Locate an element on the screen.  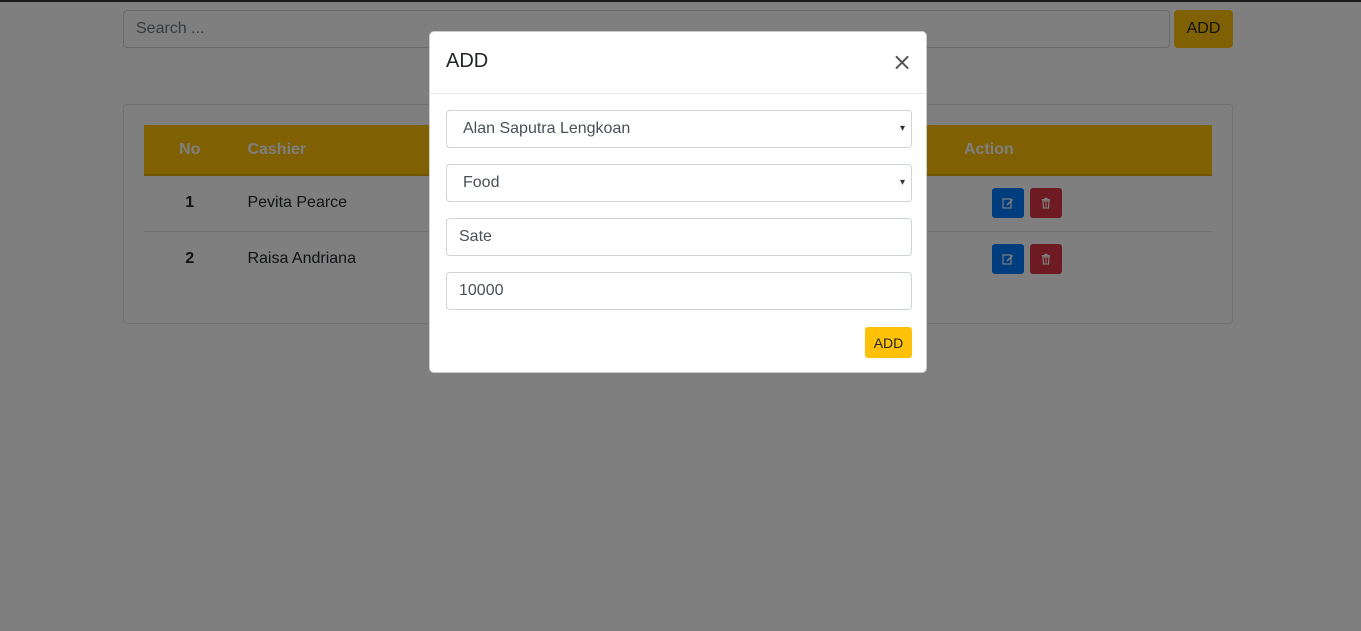
item-name-input is located at coordinates (679, 237).